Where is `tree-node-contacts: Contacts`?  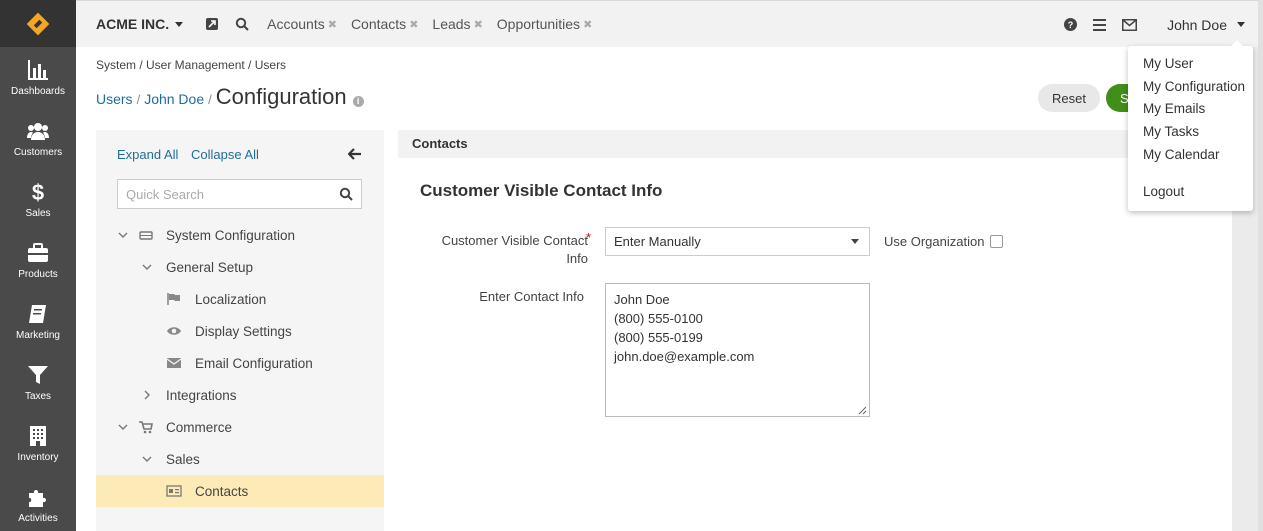 tree-node-contacts: Contacts is located at coordinates (240, 491).